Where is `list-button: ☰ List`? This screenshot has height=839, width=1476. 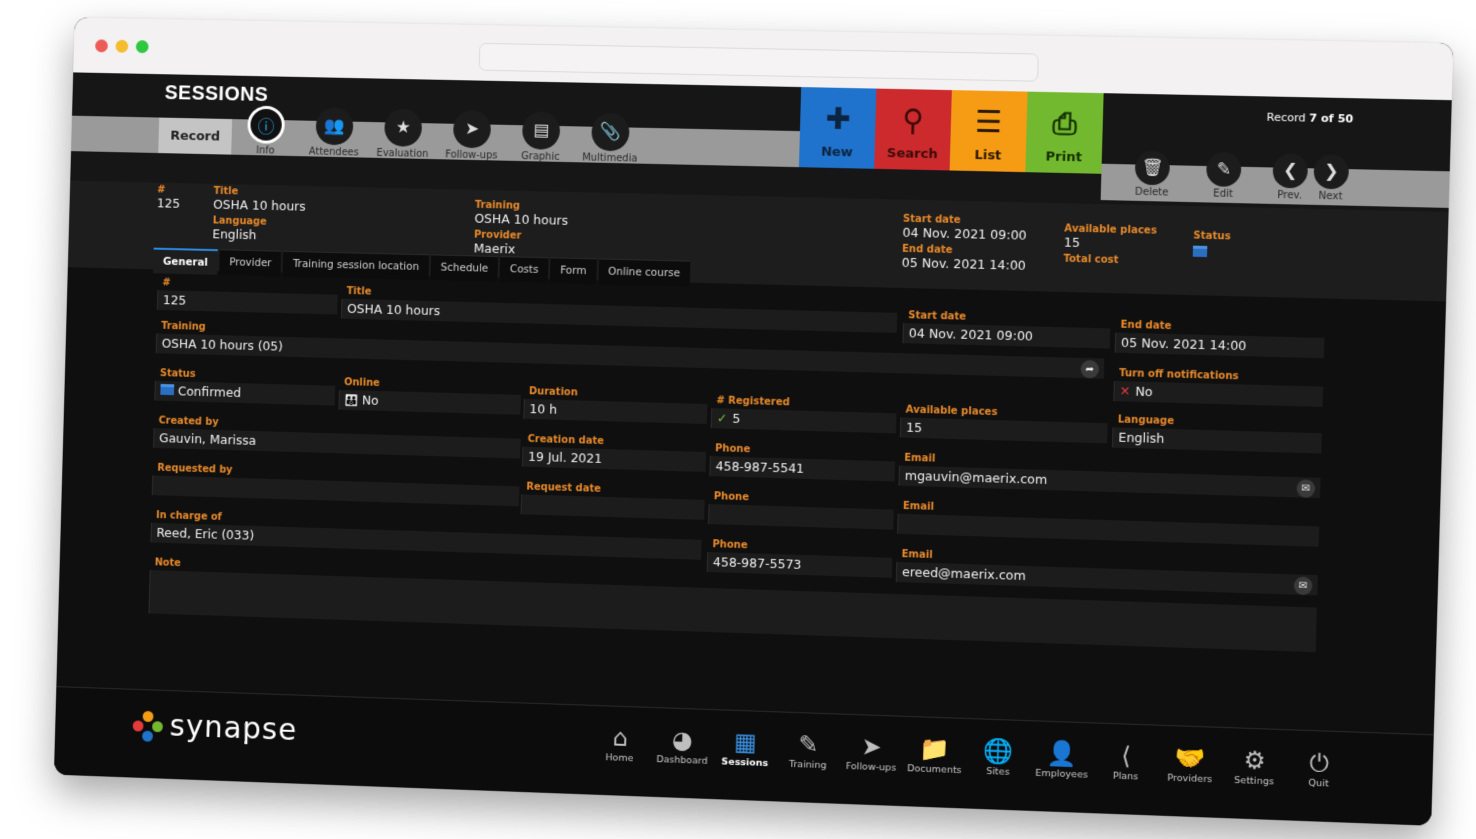
list-button: ☰ List is located at coordinates (988, 131).